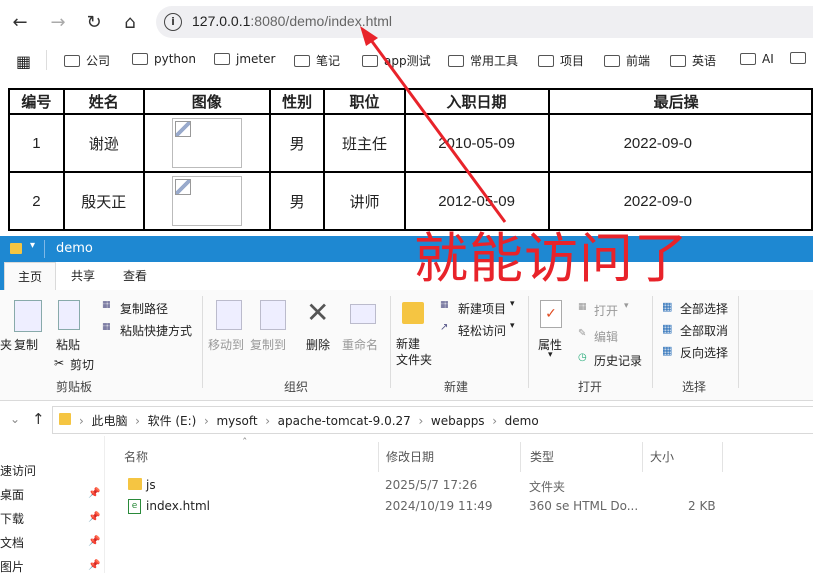  Describe the element at coordinates (551, 258) in the screenshot. I see `annotation-text: 就能访问了` at that location.